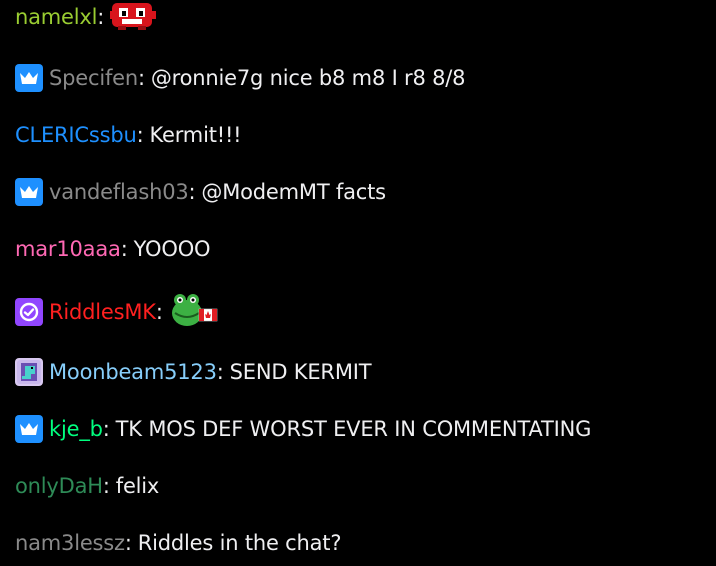 Image resolution: width=716 pixels, height=566 pixels. I want to click on verified-check-icon, so click(29, 312).